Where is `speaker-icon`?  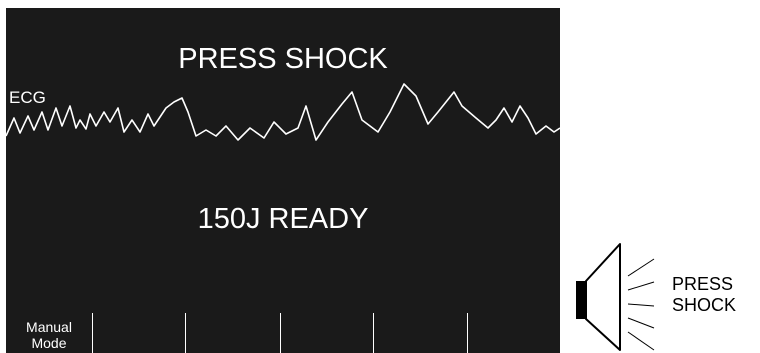 speaker-icon is located at coordinates (615, 297).